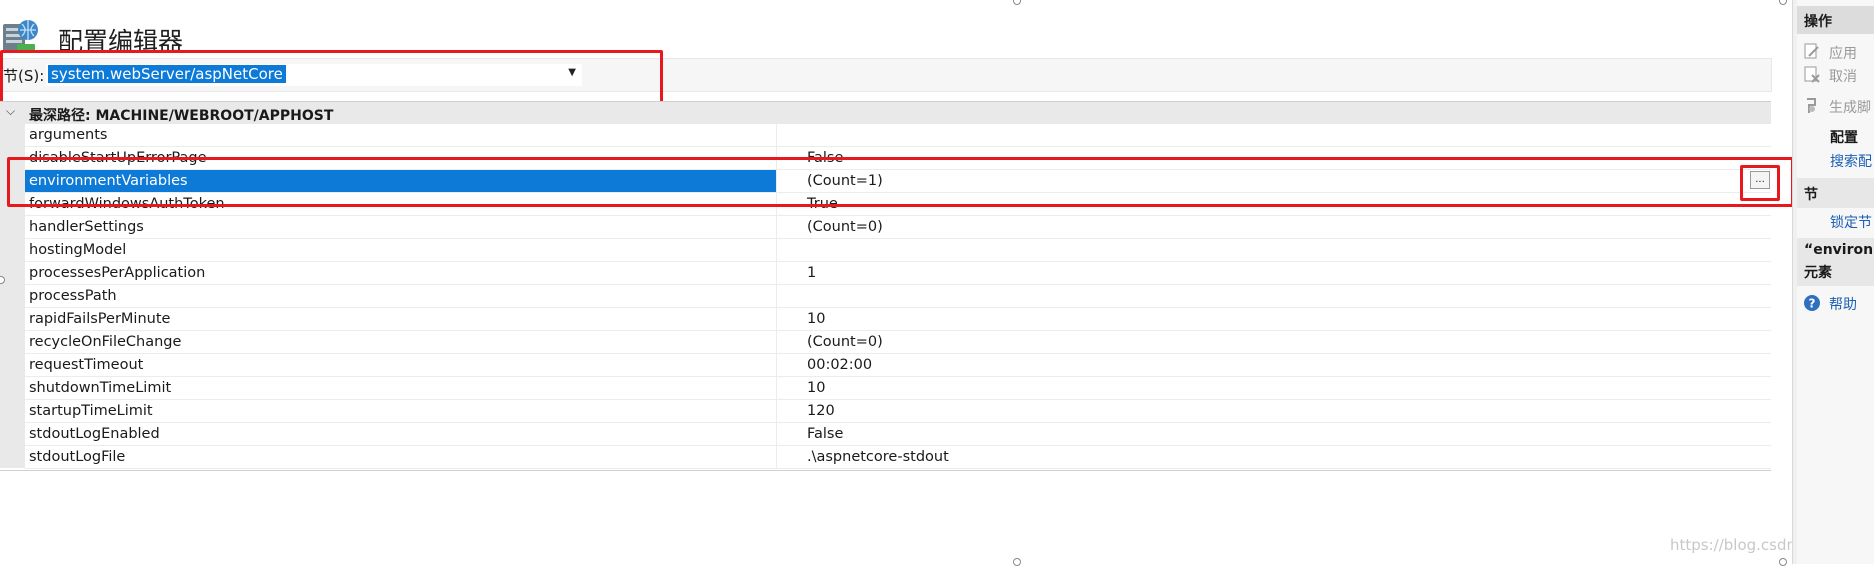  I want to click on actions-title: 操作, so click(1818, 22).